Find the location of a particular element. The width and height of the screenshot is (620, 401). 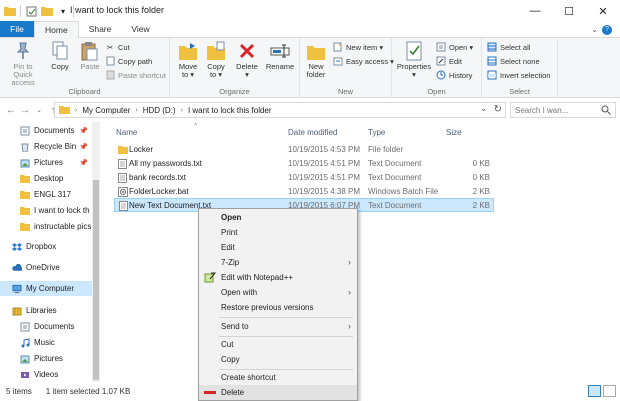

menu-item-cut: Cut is located at coordinates (278, 344).